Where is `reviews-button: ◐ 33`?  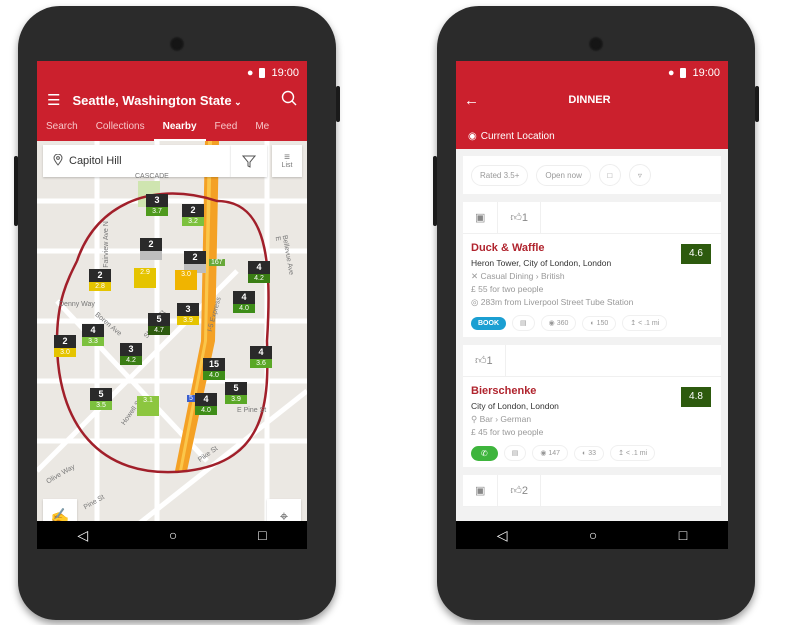 reviews-button: ◐ 33 is located at coordinates (589, 453).